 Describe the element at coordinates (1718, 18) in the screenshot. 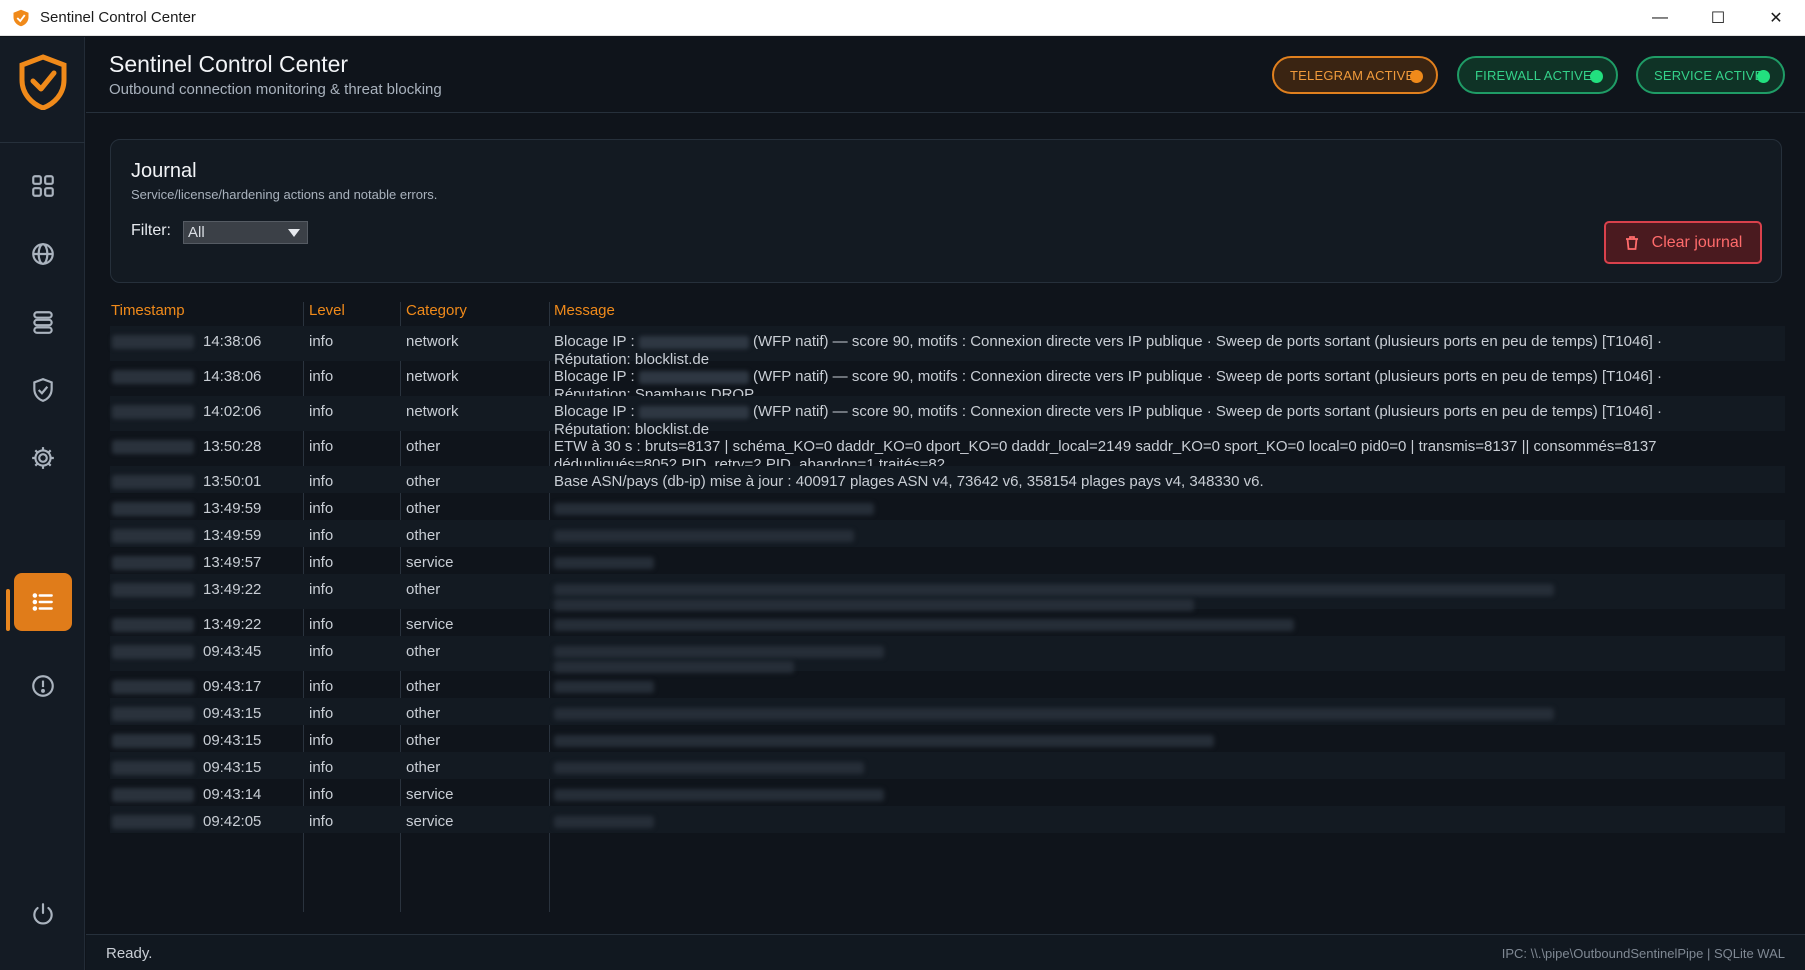

I see `maximize-button: ☐` at that location.